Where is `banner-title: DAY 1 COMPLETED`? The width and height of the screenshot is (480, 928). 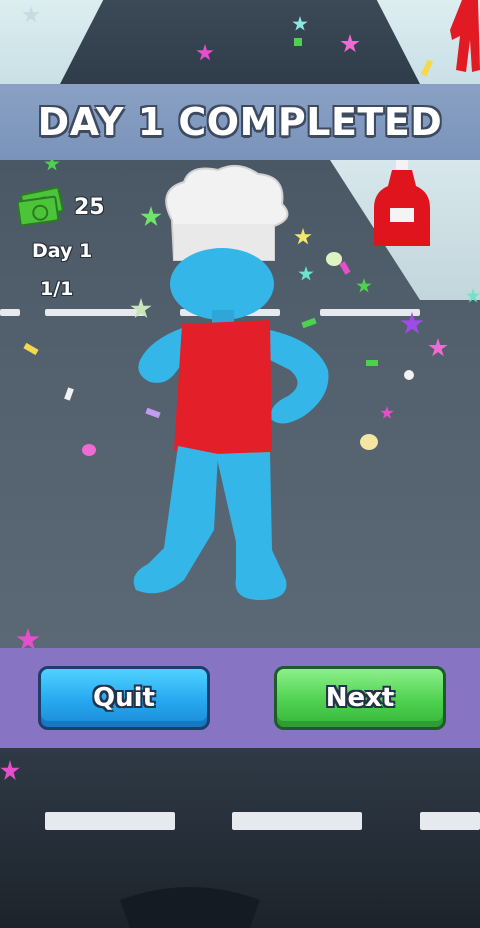
banner-title: DAY 1 COMPLETED is located at coordinates (240, 122).